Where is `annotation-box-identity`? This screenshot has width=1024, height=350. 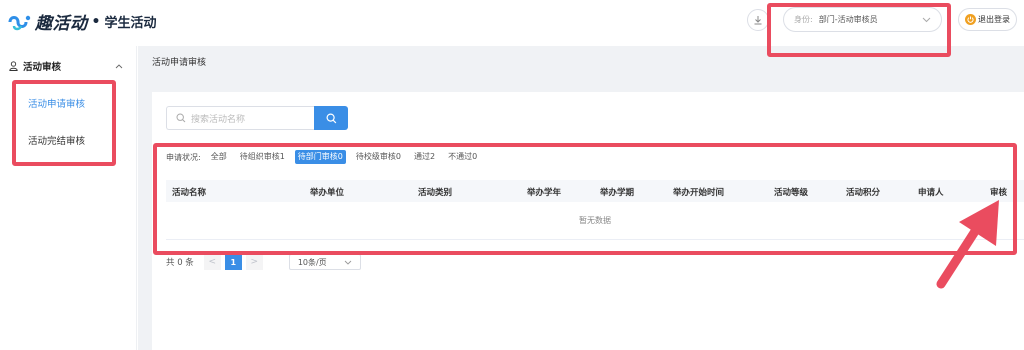 annotation-box-identity is located at coordinates (859, 30).